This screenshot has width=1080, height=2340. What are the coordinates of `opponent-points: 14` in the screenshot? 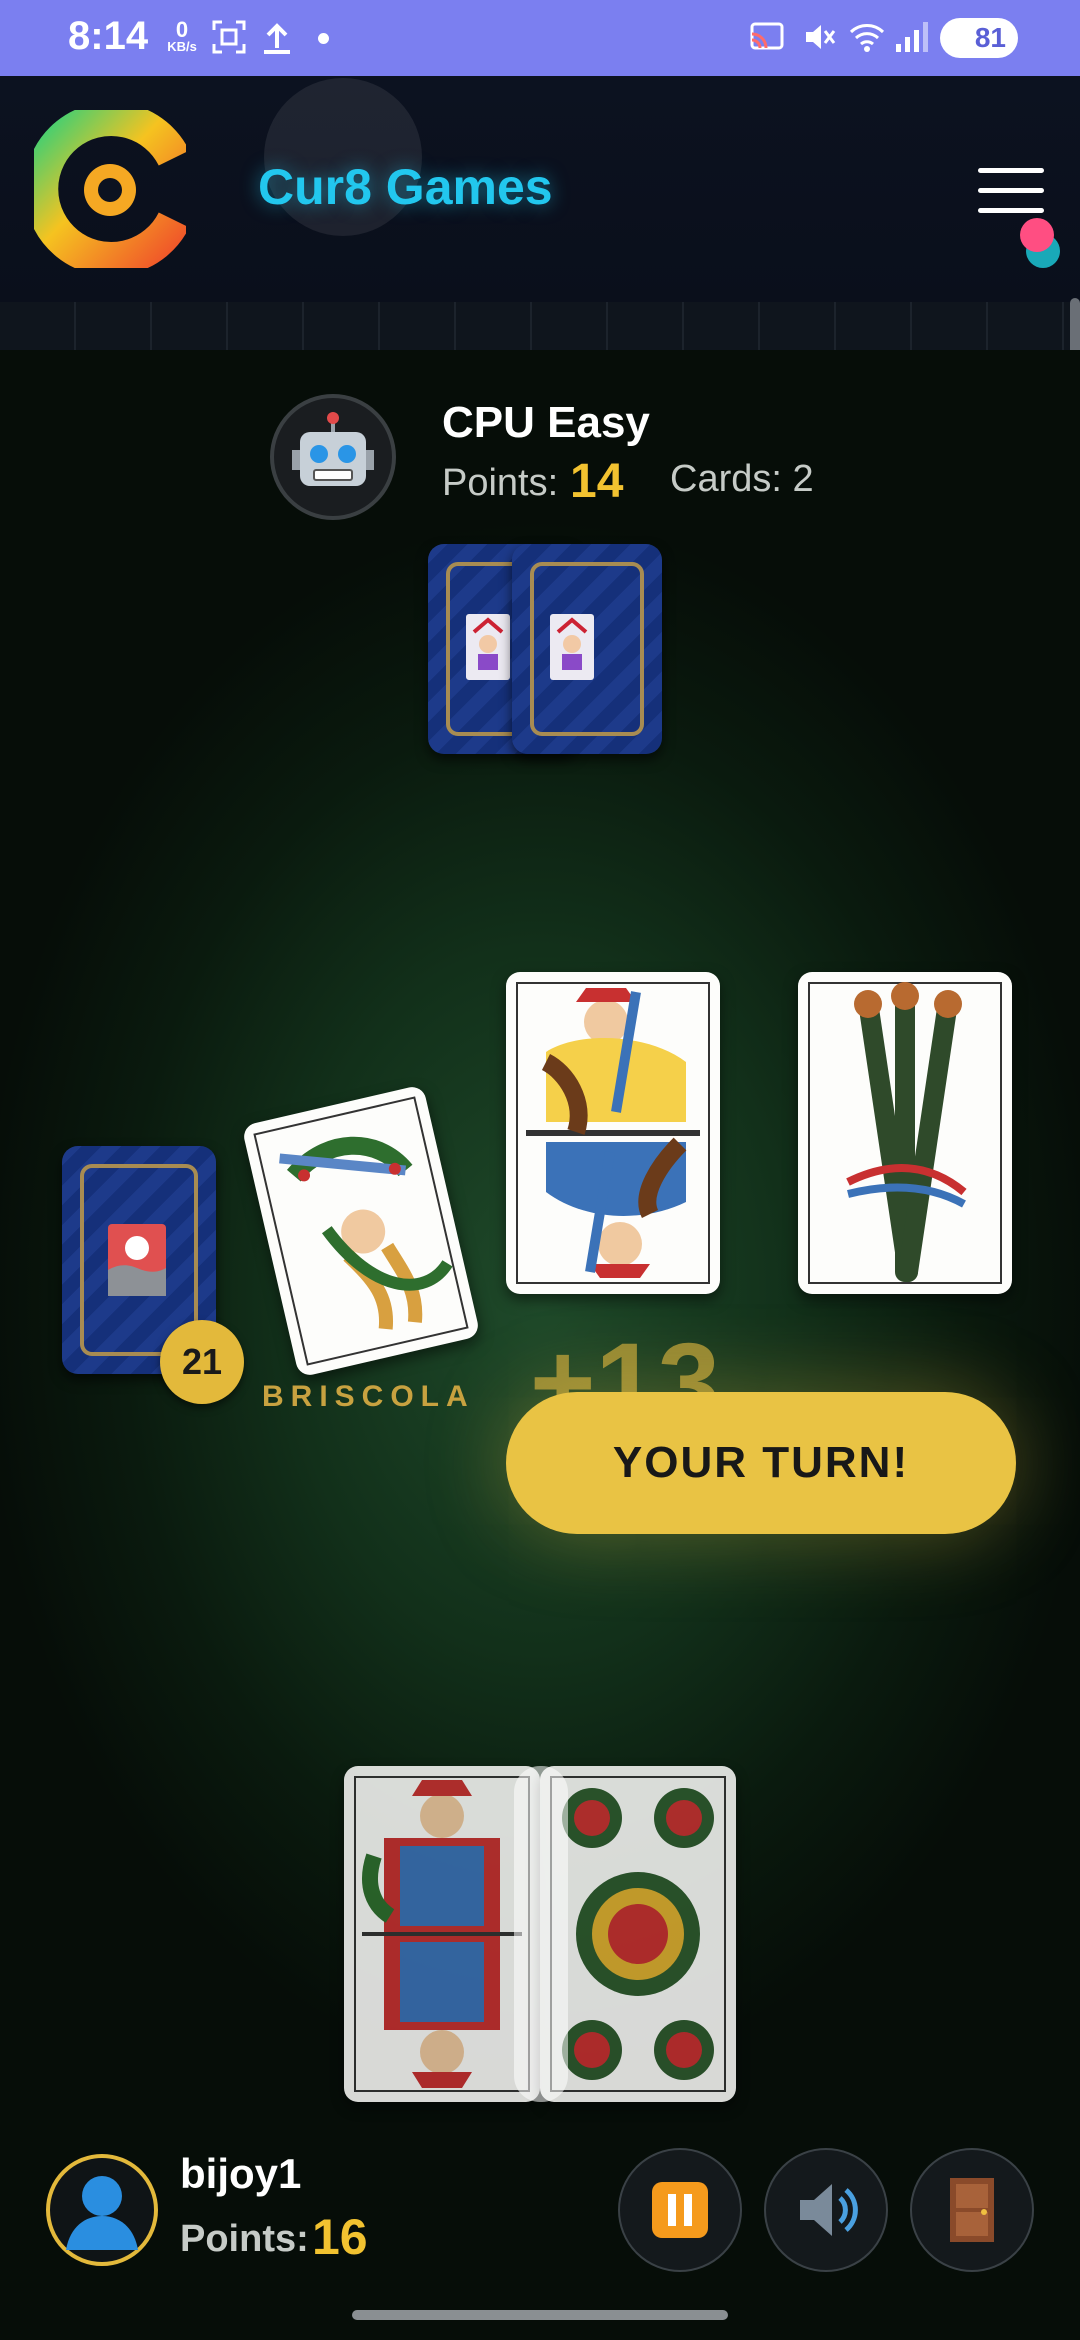 It's located at (597, 481).